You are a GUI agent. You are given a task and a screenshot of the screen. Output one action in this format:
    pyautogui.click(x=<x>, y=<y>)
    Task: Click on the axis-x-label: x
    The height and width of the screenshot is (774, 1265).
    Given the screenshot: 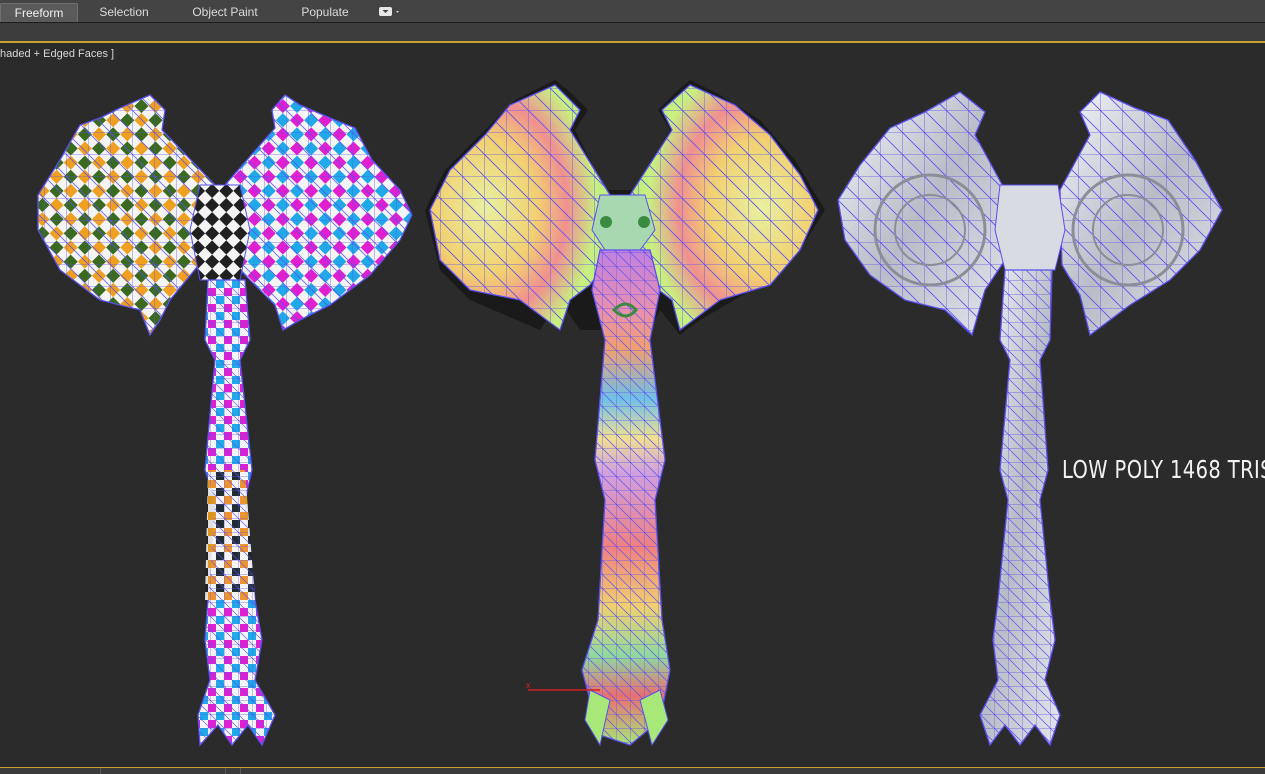 What is the action you would take?
    pyautogui.click(x=528, y=685)
    